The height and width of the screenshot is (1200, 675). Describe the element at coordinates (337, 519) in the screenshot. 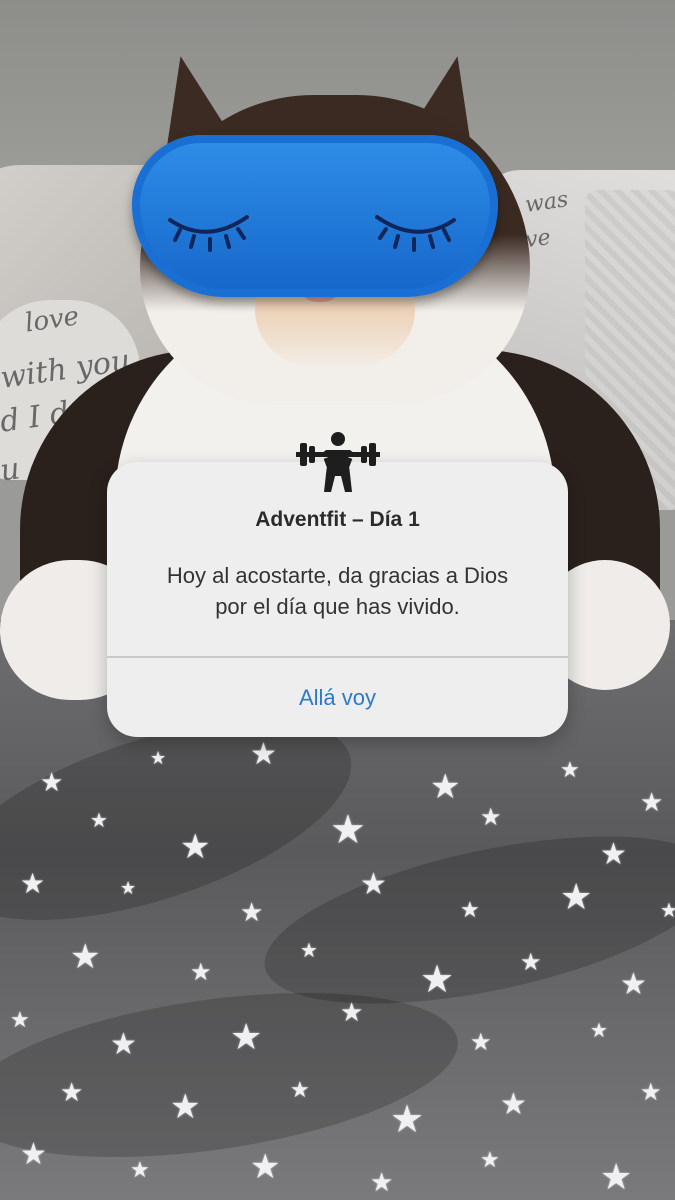

I see `dialog-title: Adventfit – Día 1` at that location.